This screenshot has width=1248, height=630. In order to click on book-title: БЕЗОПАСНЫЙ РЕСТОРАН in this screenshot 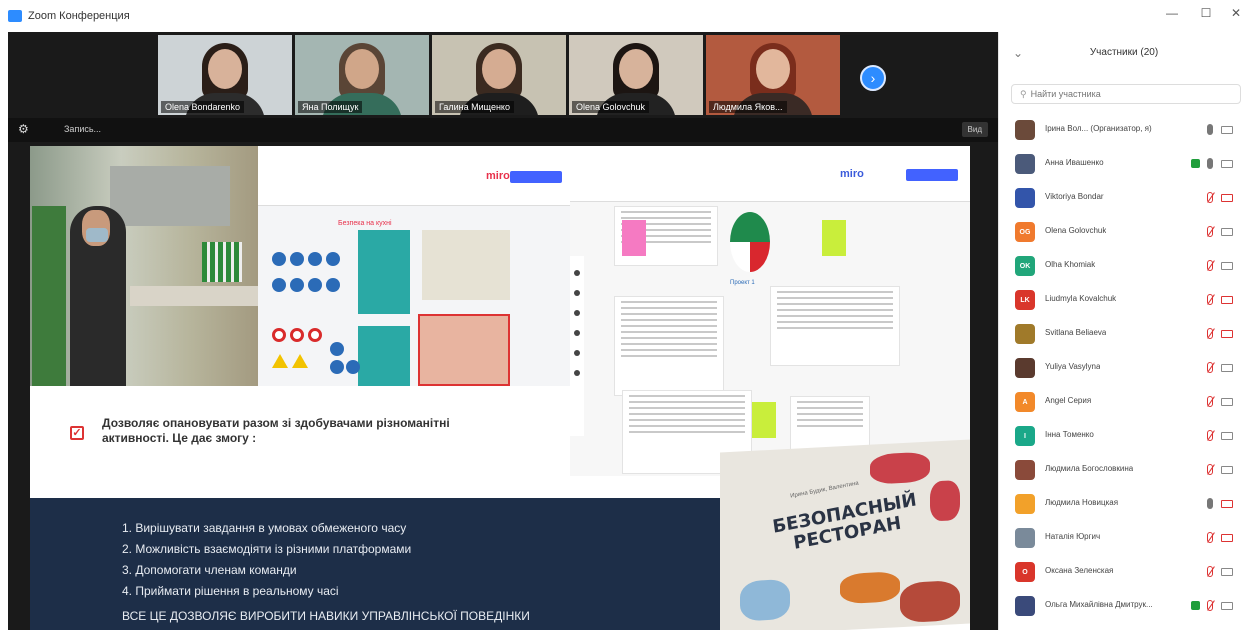, I will do `click(844, 521)`.